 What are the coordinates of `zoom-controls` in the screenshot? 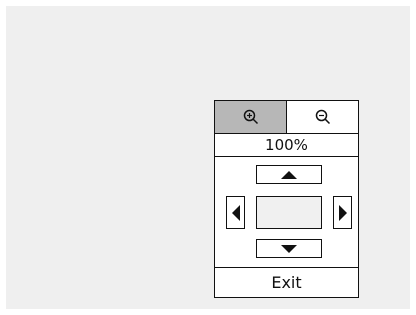 It's located at (286, 117).